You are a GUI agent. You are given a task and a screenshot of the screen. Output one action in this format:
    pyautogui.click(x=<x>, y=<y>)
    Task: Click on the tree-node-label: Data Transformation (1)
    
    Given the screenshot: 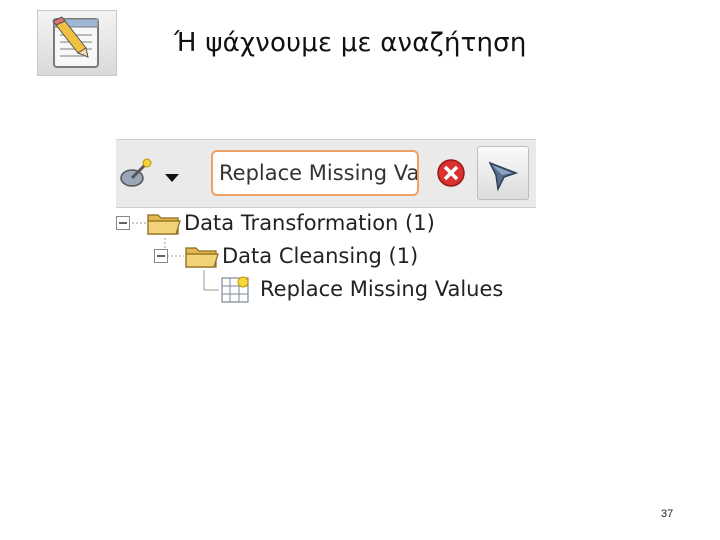 What is the action you would take?
    pyautogui.click(x=309, y=223)
    